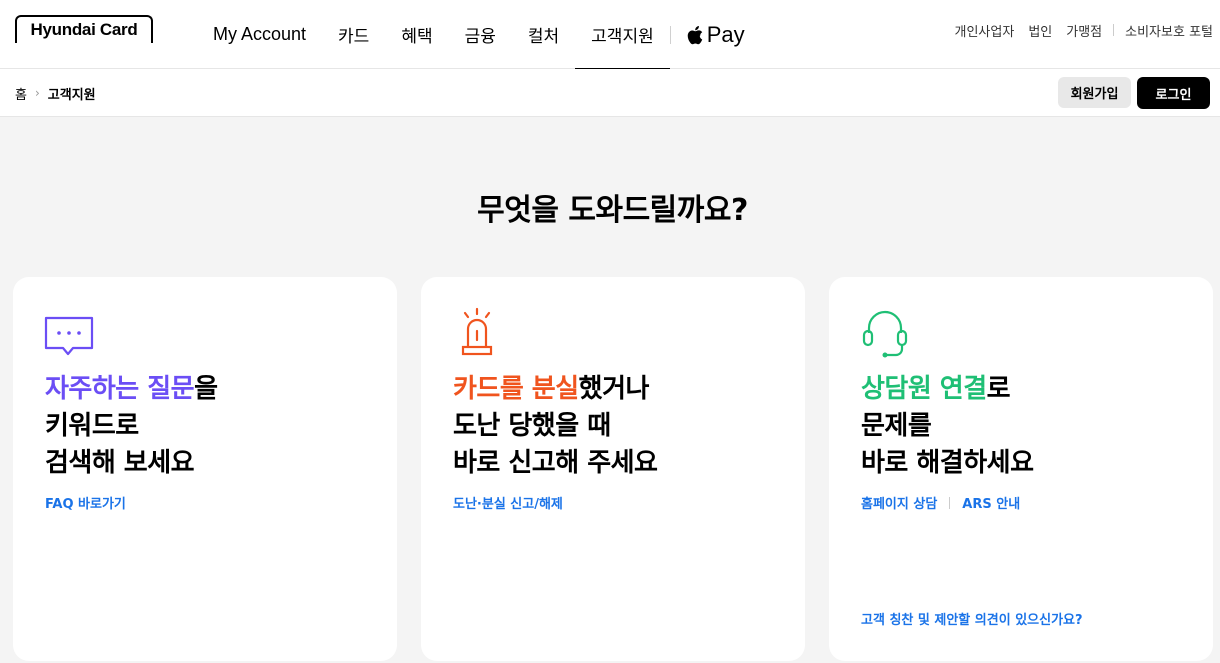  I want to click on apple-pay-menu: Pay, so click(714, 34).